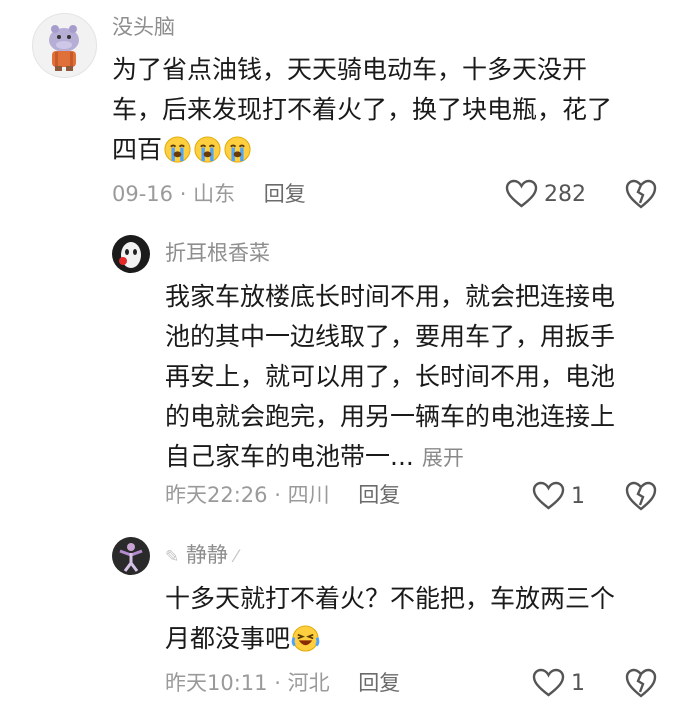 The image size is (690, 720). What do you see at coordinates (308, 683) in the screenshot?
I see `comment-location: 河北` at bounding box center [308, 683].